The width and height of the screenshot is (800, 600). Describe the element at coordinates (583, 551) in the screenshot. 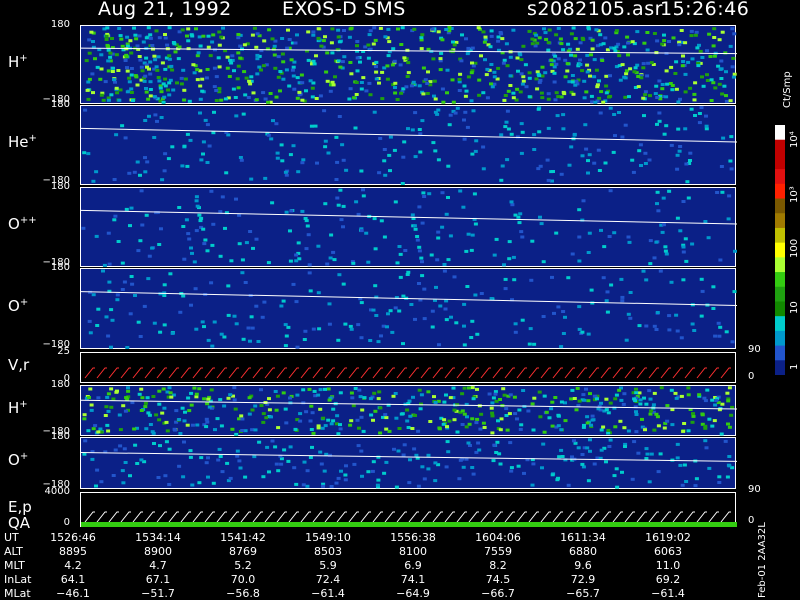

I see `row-value-alt: 6880` at that location.